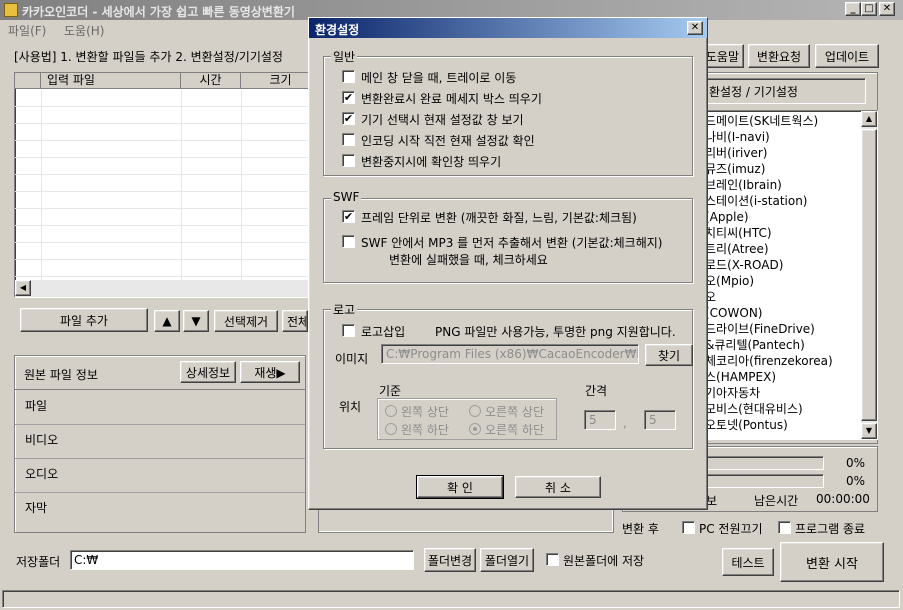  Describe the element at coordinates (604, 561) in the screenshot. I see `same-folder-label: 원본폴더에 저장` at that location.